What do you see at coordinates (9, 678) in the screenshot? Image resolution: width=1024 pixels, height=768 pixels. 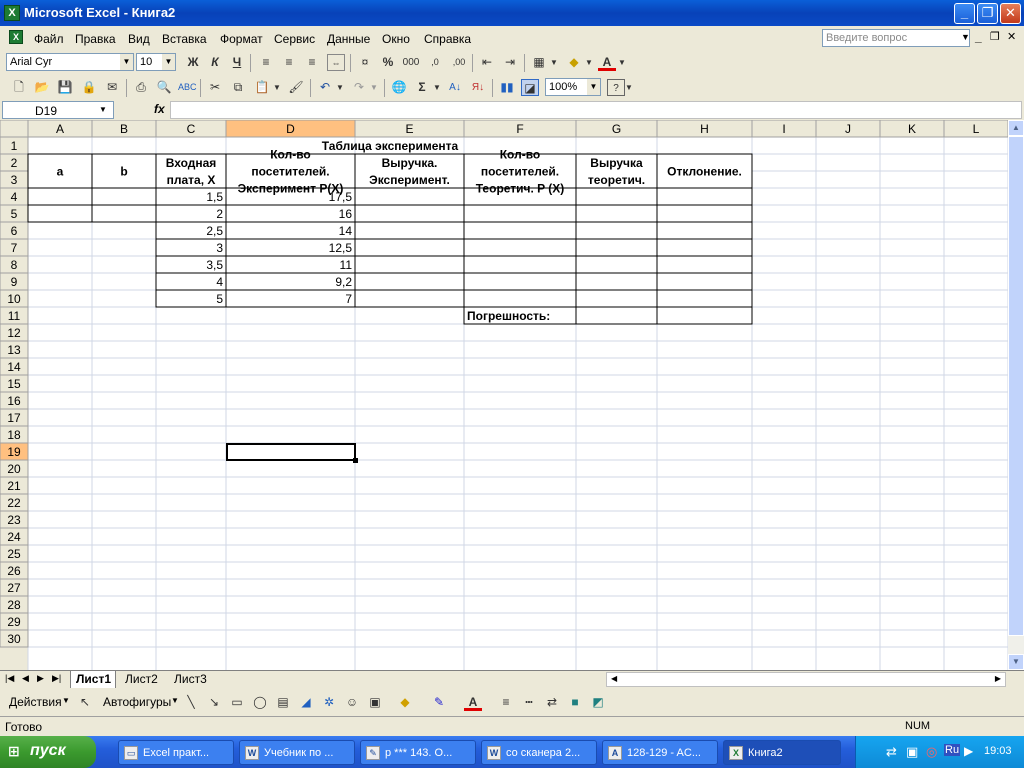 I see `first-sheet-icon: |◀` at bounding box center [9, 678].